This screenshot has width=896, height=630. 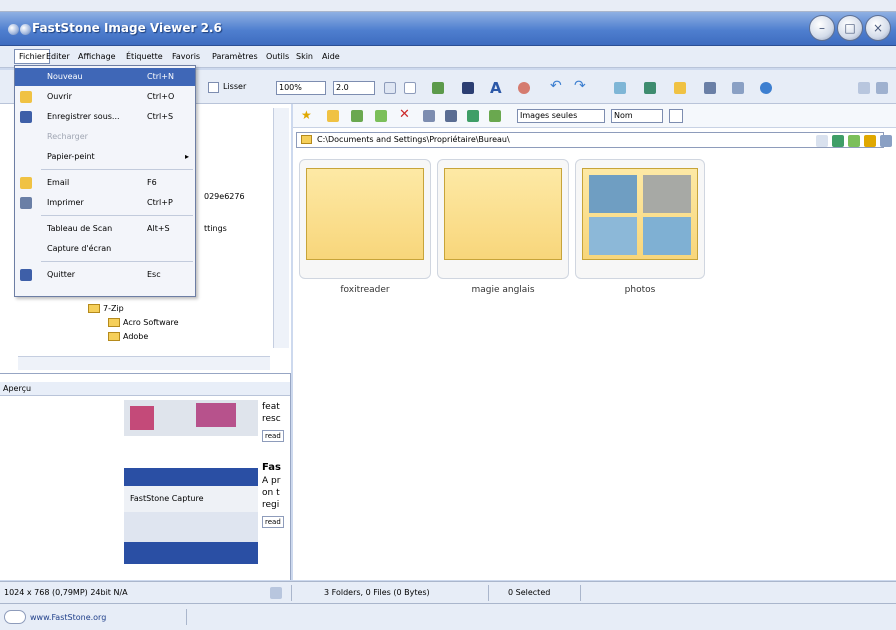 What do you see at coordinates (838, 141) in the screenshot?
I see `go-icon` at bounding box center [838, 141].